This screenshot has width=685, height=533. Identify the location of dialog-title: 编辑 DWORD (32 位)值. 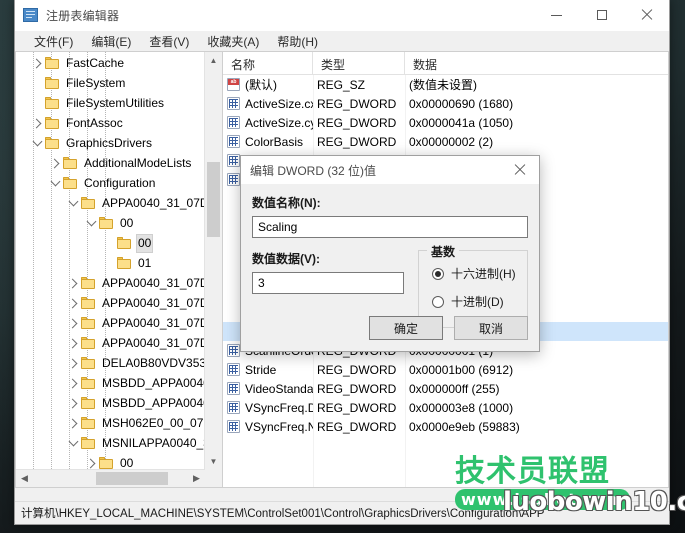
(313, 170).